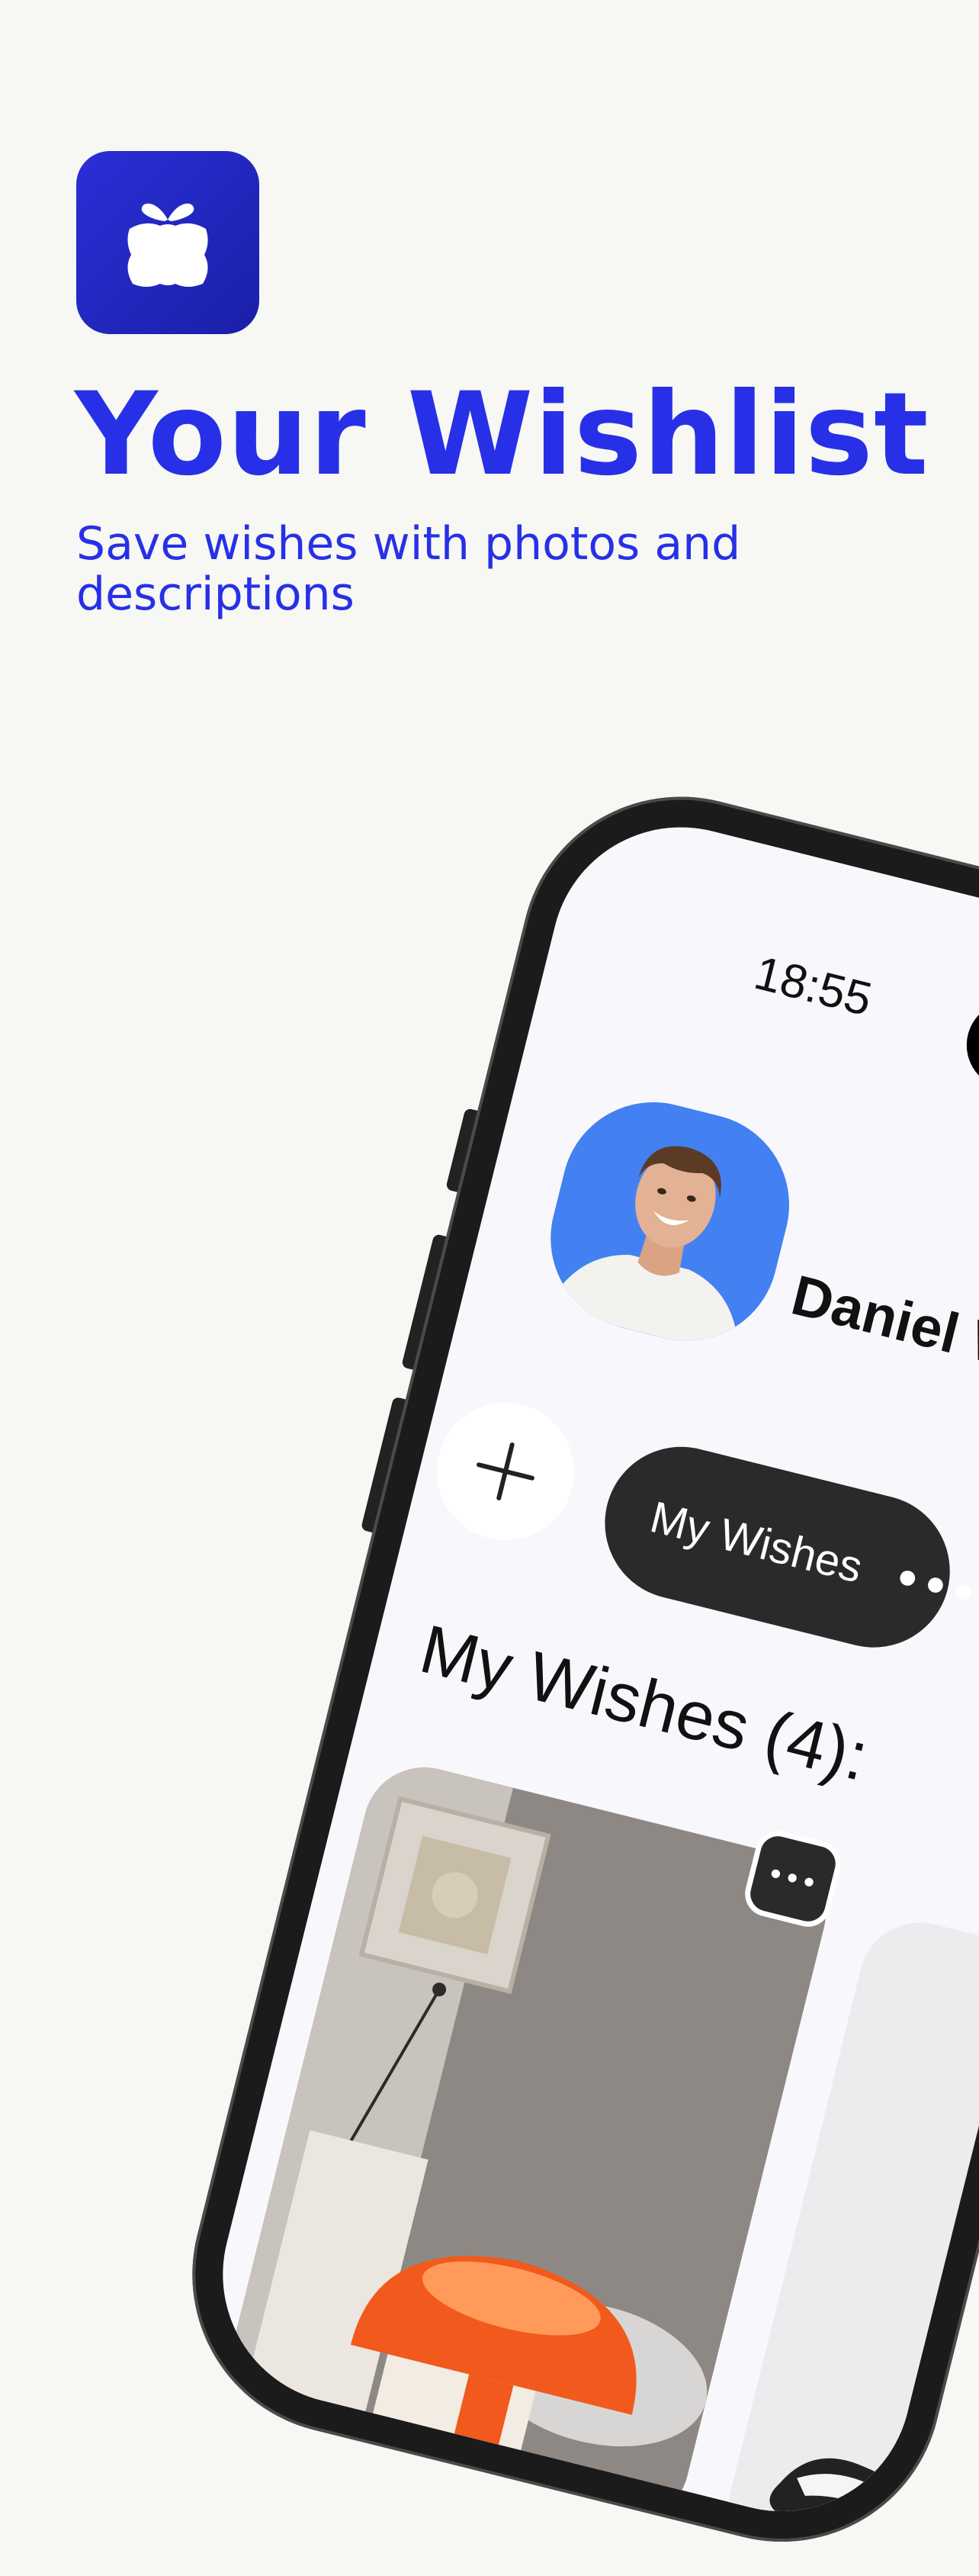 Image resolution: width=979 pixels, height=2576 pixels. I want to click on person-photo, so click(642, 1251).